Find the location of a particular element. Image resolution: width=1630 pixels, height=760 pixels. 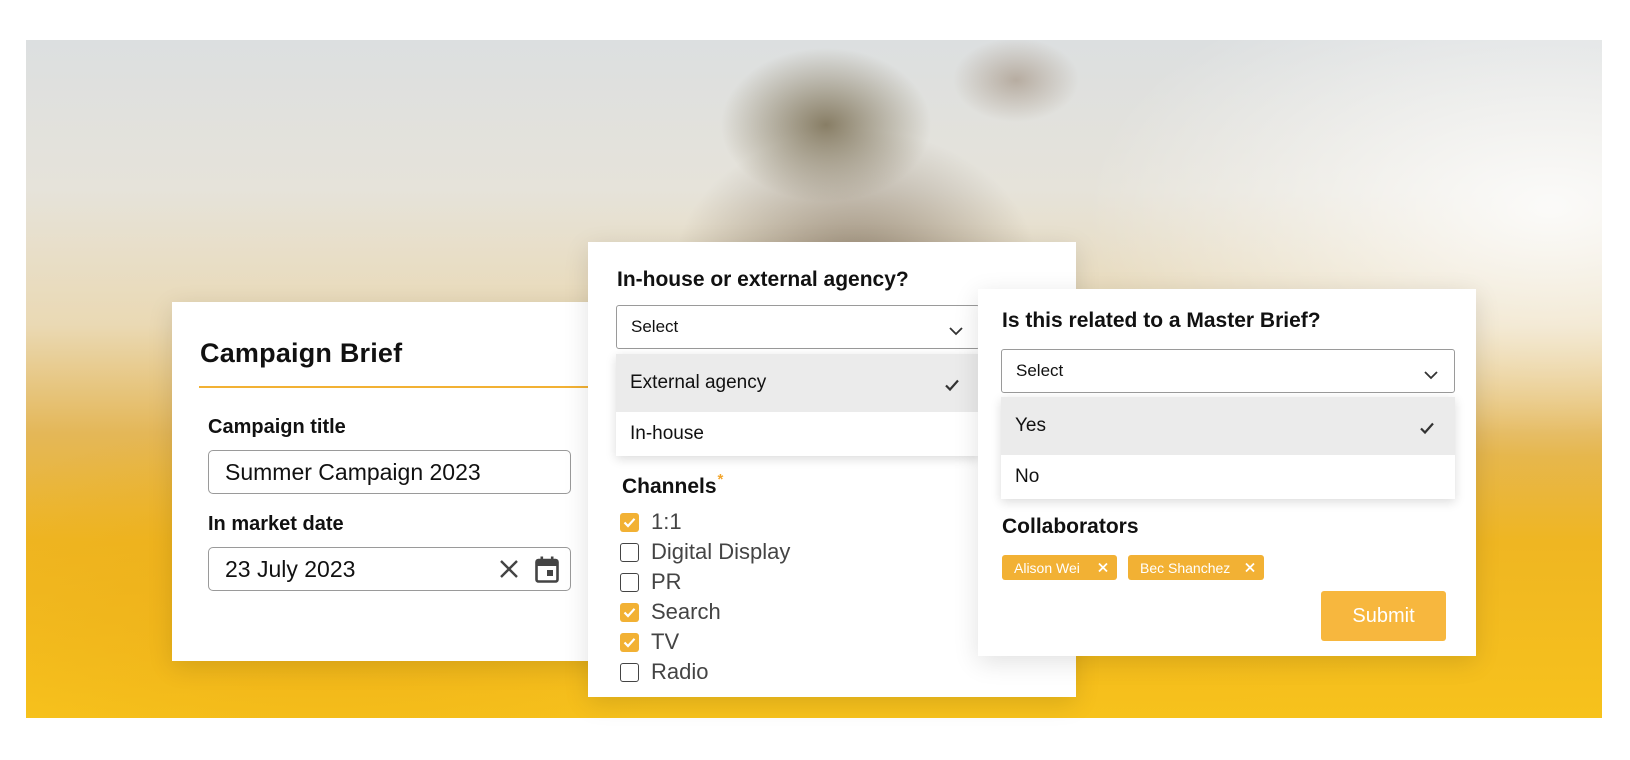

master-brief-option-yes: Yes is located at coordinates (1228, 426).